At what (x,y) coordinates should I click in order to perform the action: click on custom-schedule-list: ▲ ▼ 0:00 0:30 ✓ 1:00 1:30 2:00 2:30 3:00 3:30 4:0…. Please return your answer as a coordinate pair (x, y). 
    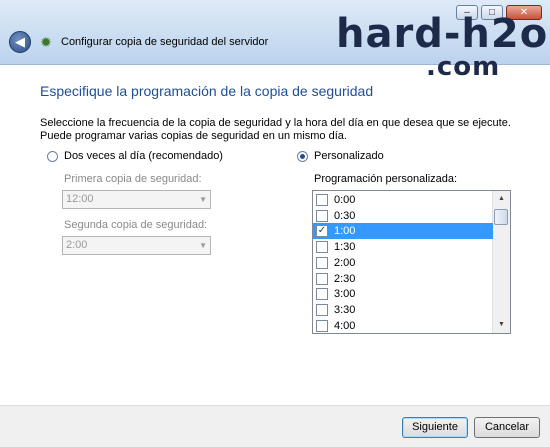
    Looking at the image, I should click on (411, 262).